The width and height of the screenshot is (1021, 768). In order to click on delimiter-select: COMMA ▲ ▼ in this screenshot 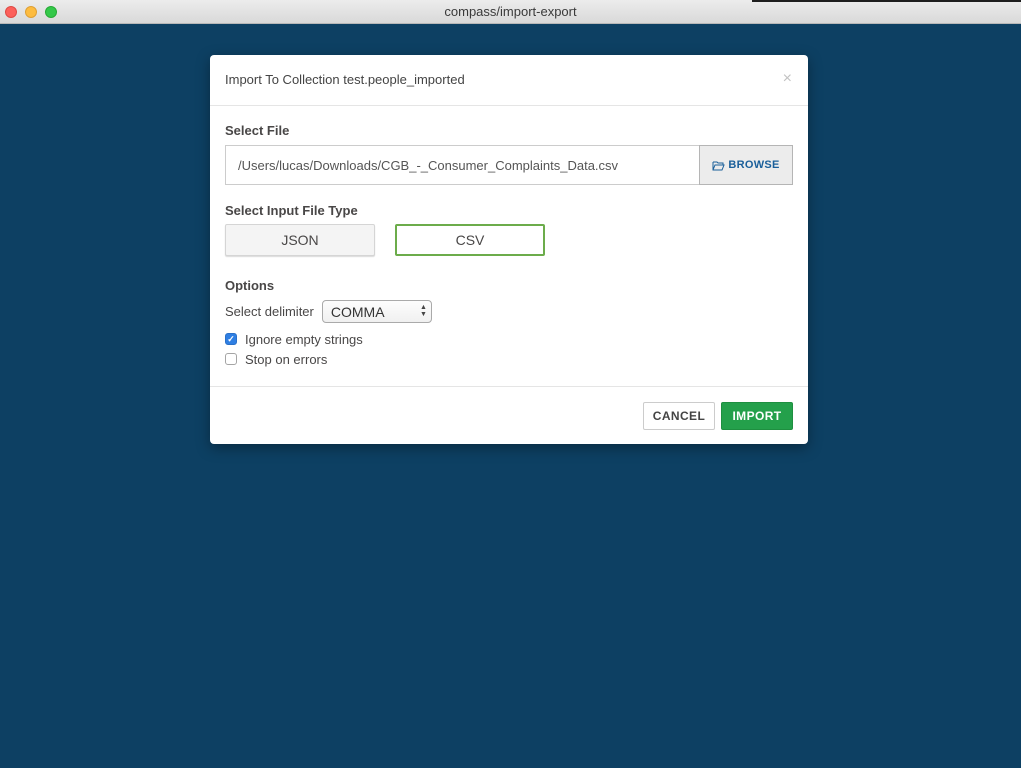, I will do `click(376, 311)`.